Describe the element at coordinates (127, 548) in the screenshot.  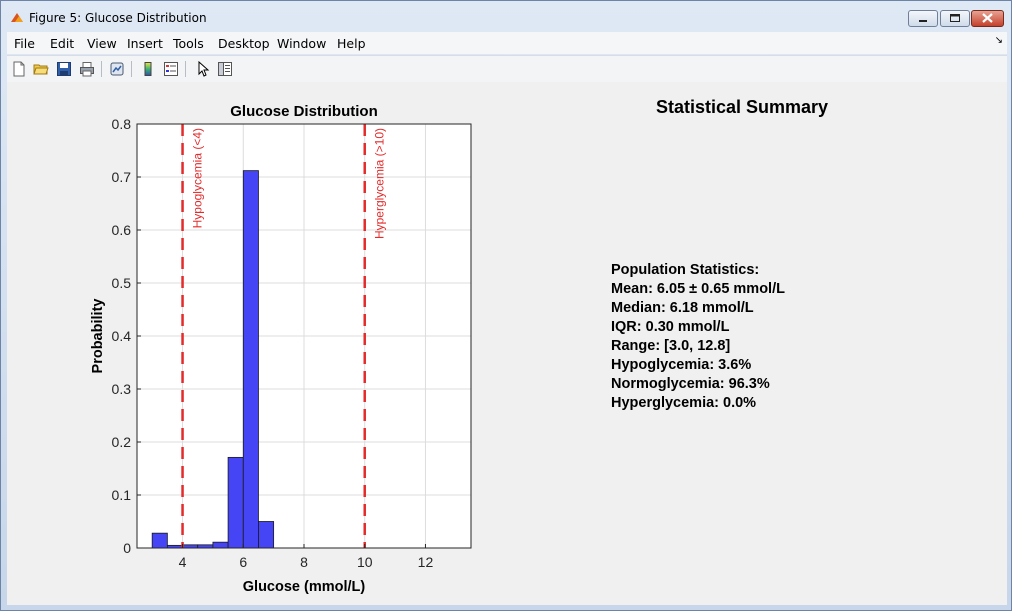
I see `y-tick-label: 0` at that location.